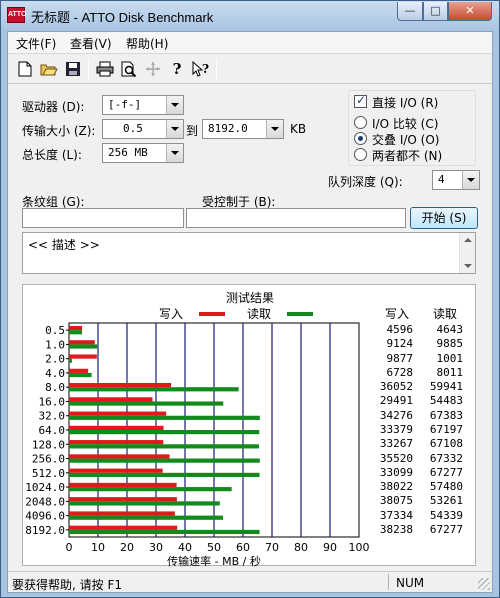 This screenshot has width=500, height=598. Describe the element at coordinates (122, 17) in the screenshot. I see `window-title: 无标题 - ATTO Disk Benchmark` at that location.